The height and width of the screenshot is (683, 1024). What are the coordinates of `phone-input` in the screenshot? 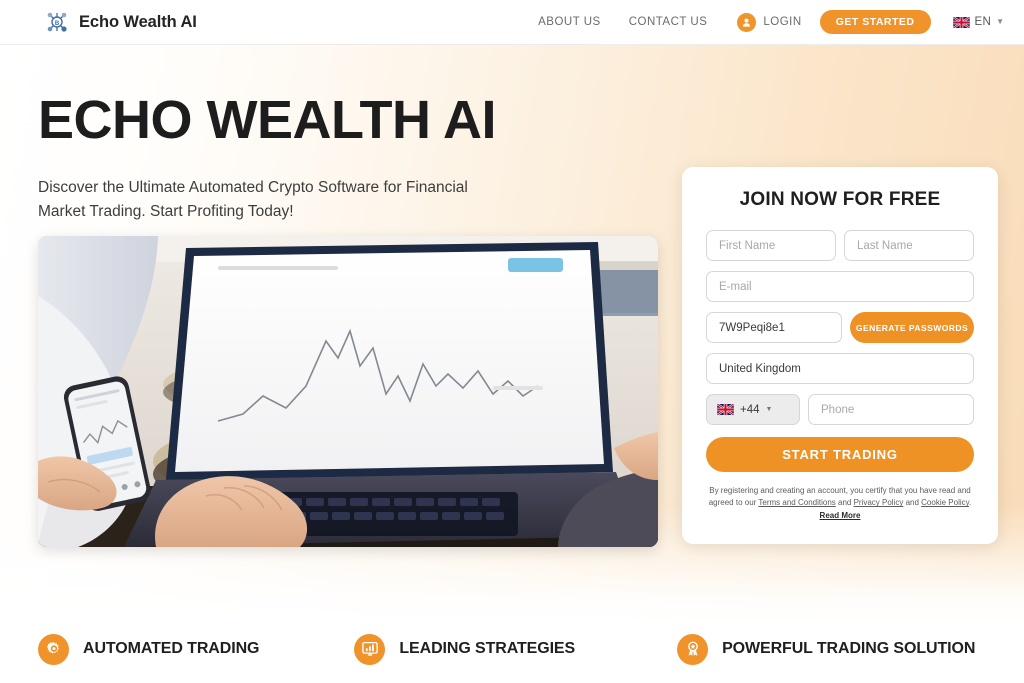 It's located at (891, 409).